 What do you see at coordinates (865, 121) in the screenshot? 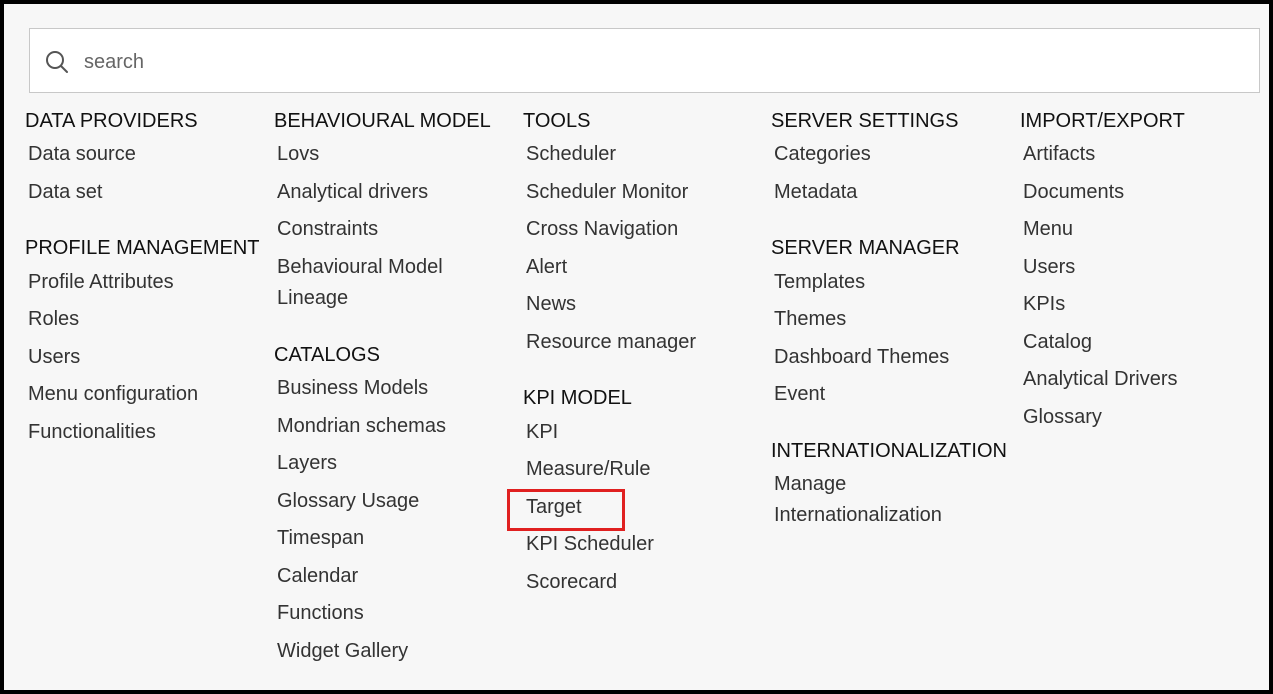
I see `section-heading-server-settings: SERVER SETTINGS` at bounding box center [865, 121].